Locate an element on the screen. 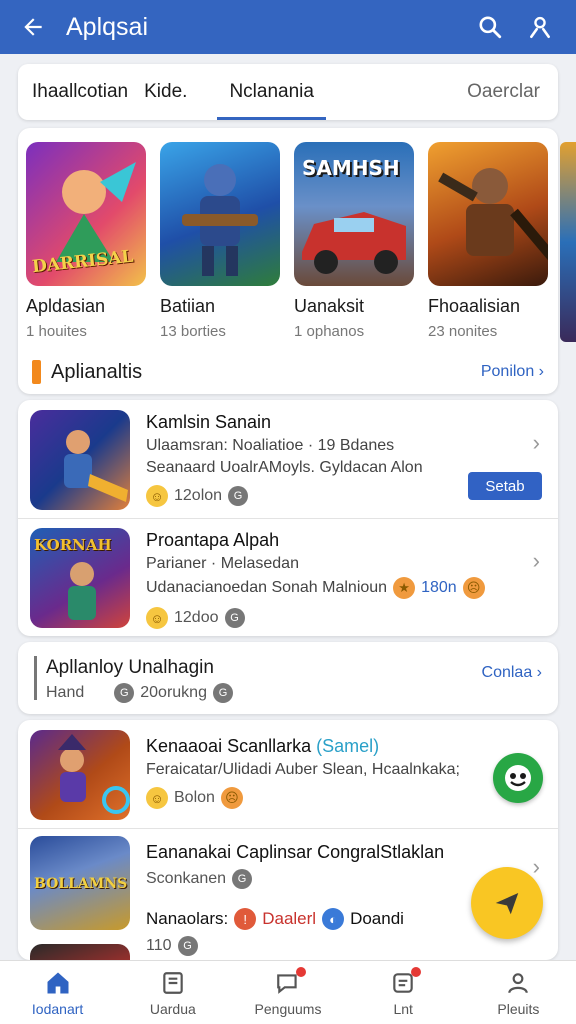  app-action-button: Setab is located at coordinates (505, 486).